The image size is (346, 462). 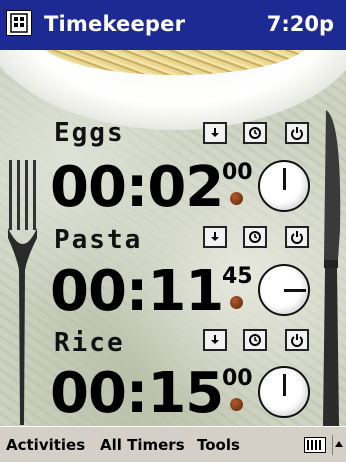 What do you see at coordinates (137, 393) in the screenshot?
I see `timer-time: 00:15` at bounding box center [137, 393].